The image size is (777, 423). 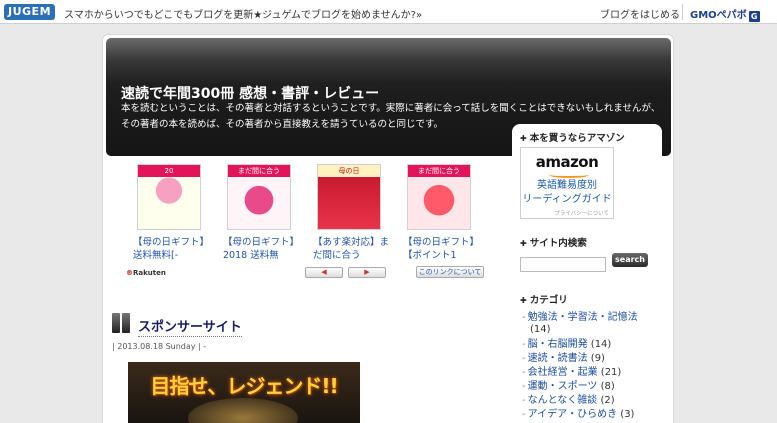 What do you see at coordinates (243, 410) in the screenshot?
I see `banner-art` at bounding box center [243, 410].